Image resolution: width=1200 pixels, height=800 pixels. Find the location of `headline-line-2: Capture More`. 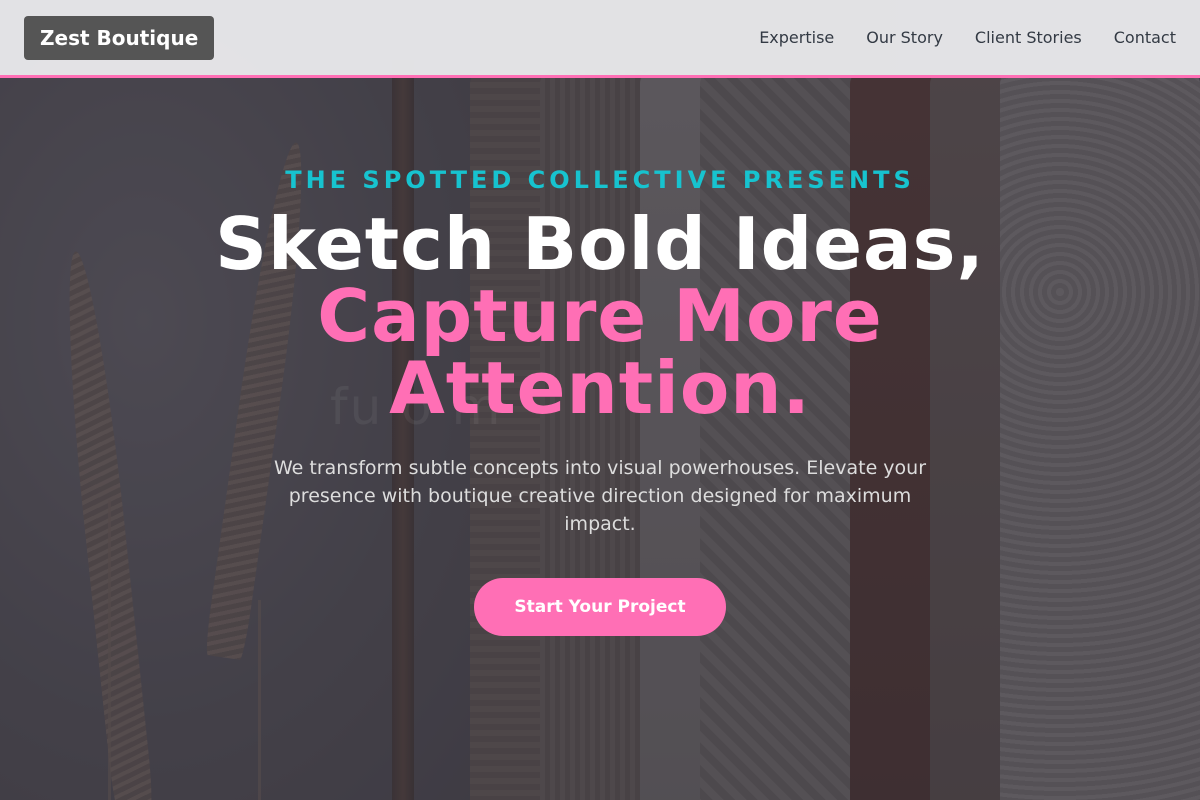

headline-line-2: Capture More is located at coordinates (600, 316).